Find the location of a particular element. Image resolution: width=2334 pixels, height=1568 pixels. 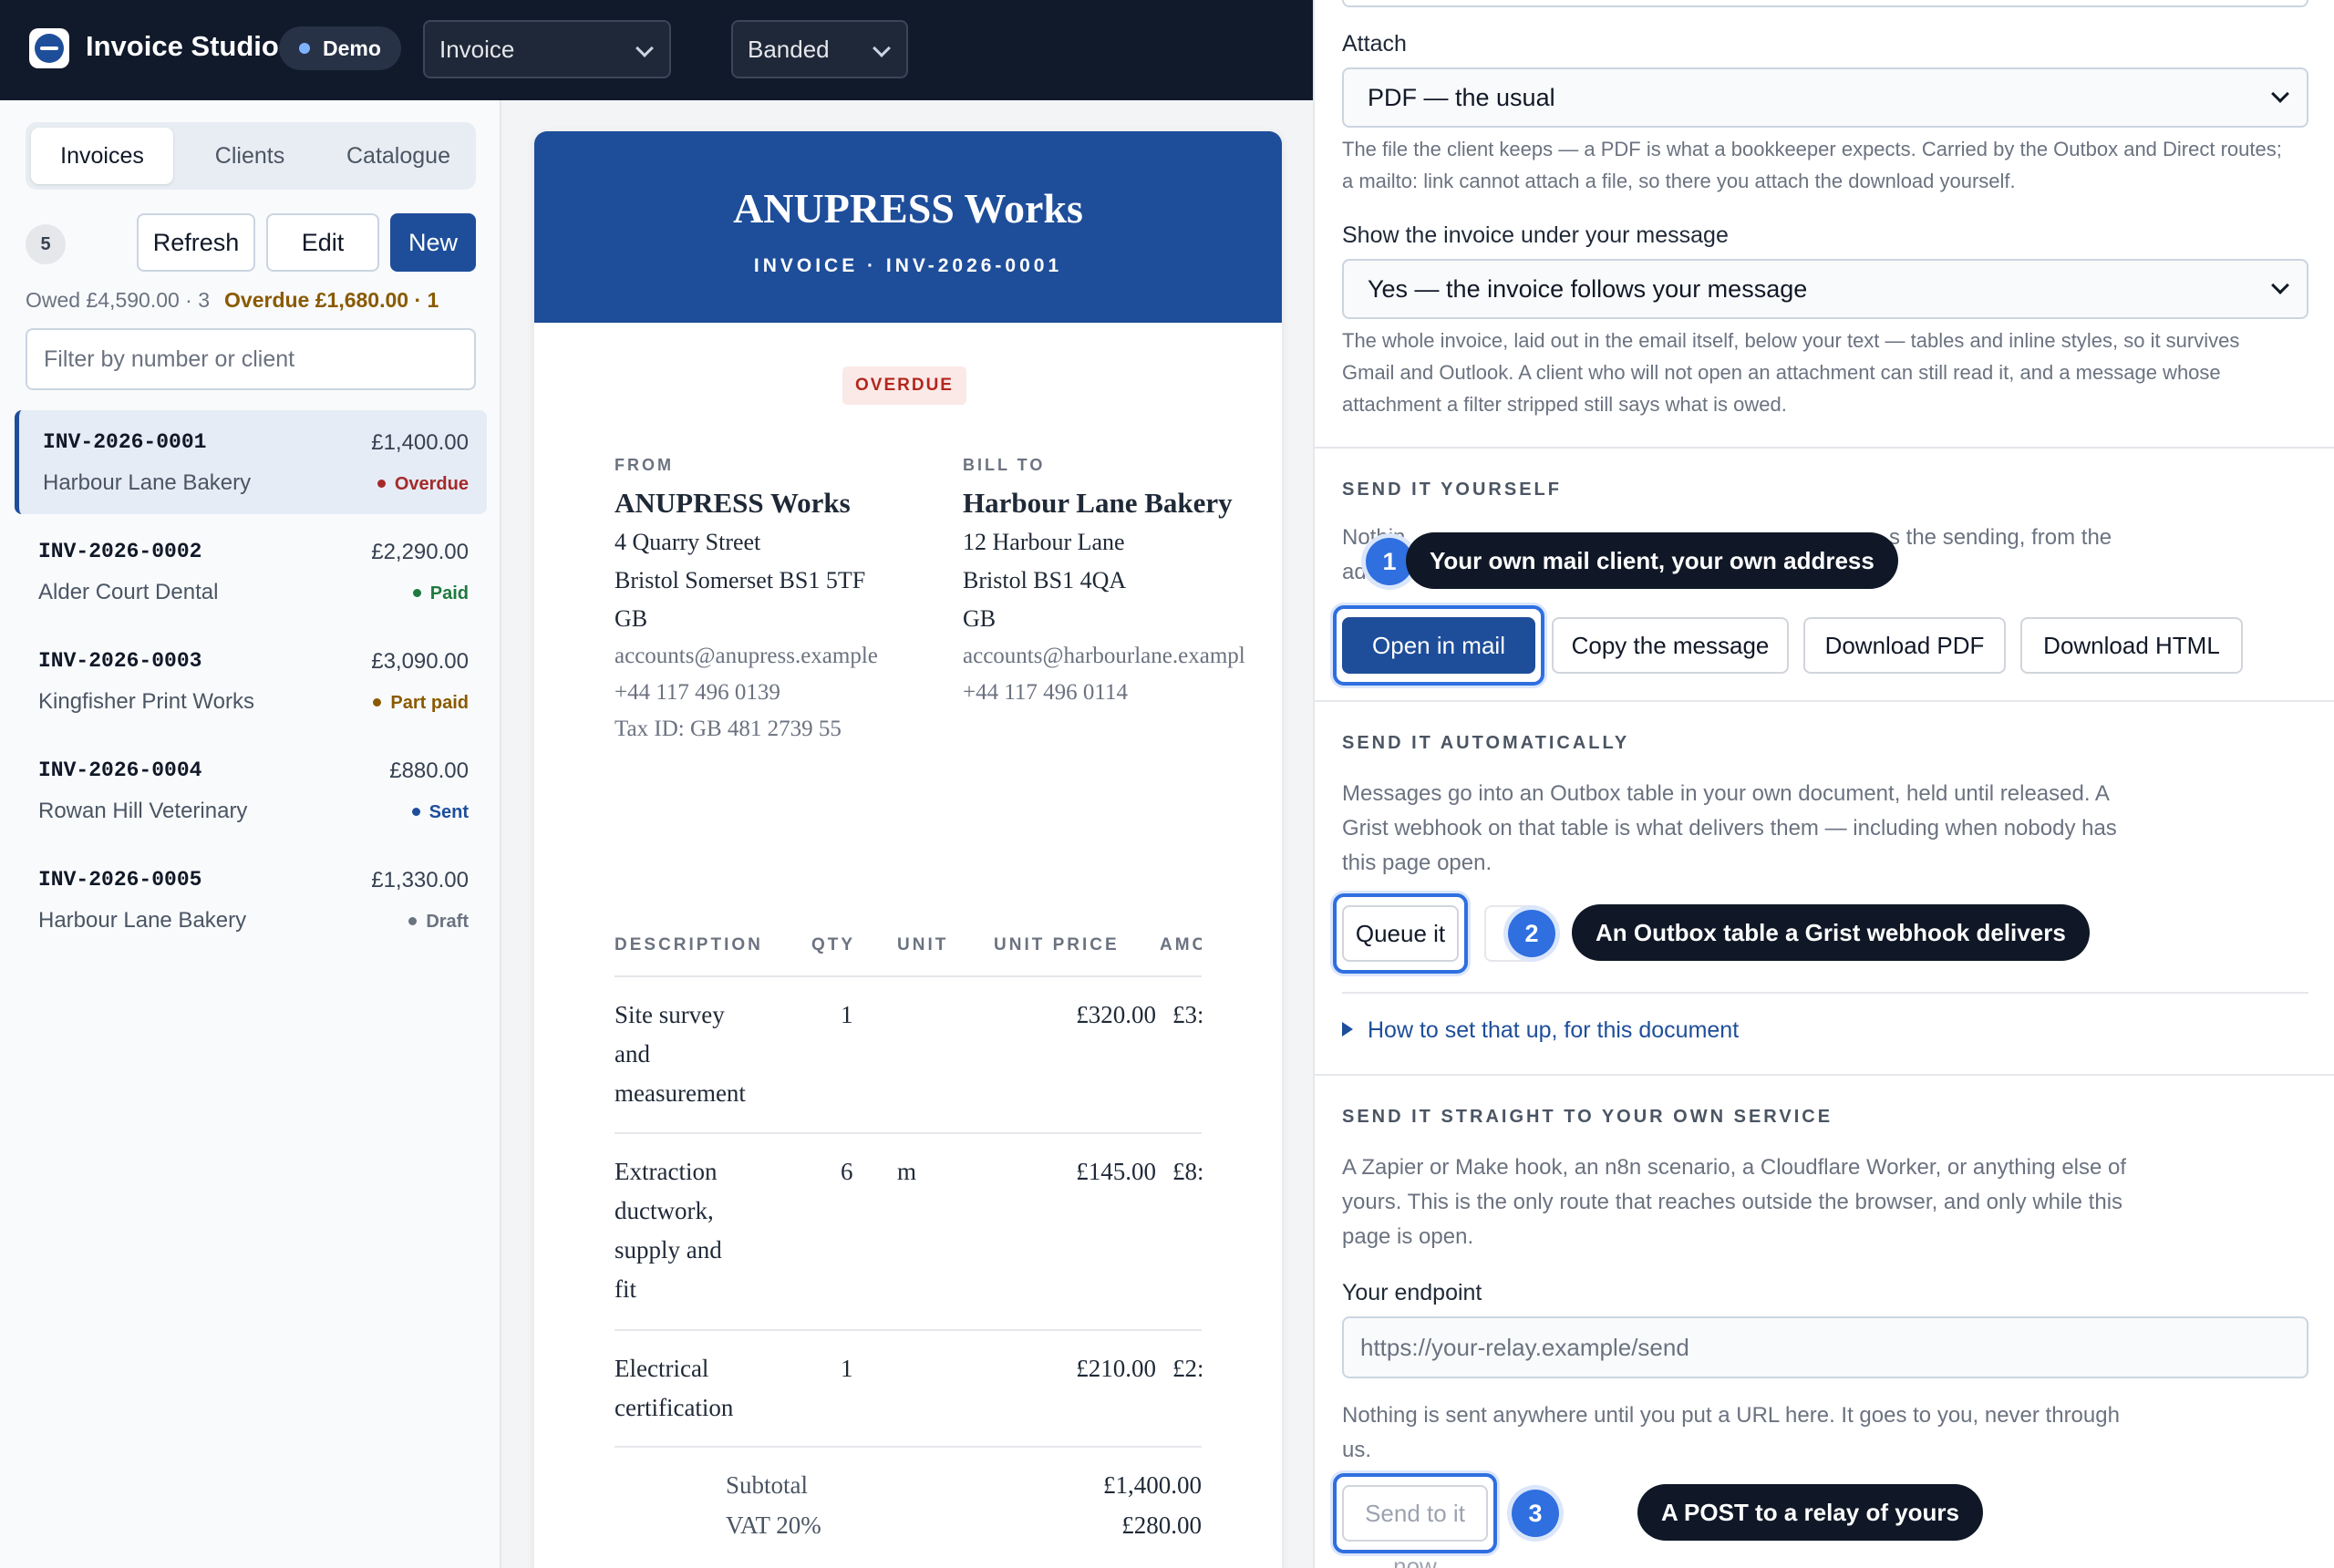

invoice-client: Rowan Hill Veterinary is located at coordinates (143, 811).